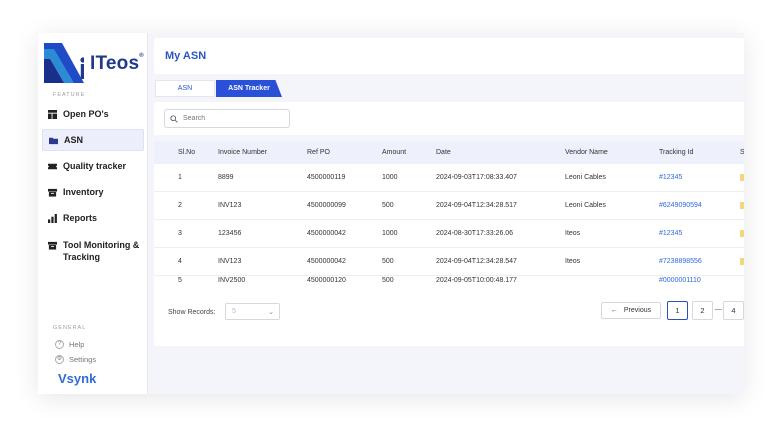 This screenshot has height=437, width=781. I want to click on sidebar-item-label: Reports, so click(80, 218).